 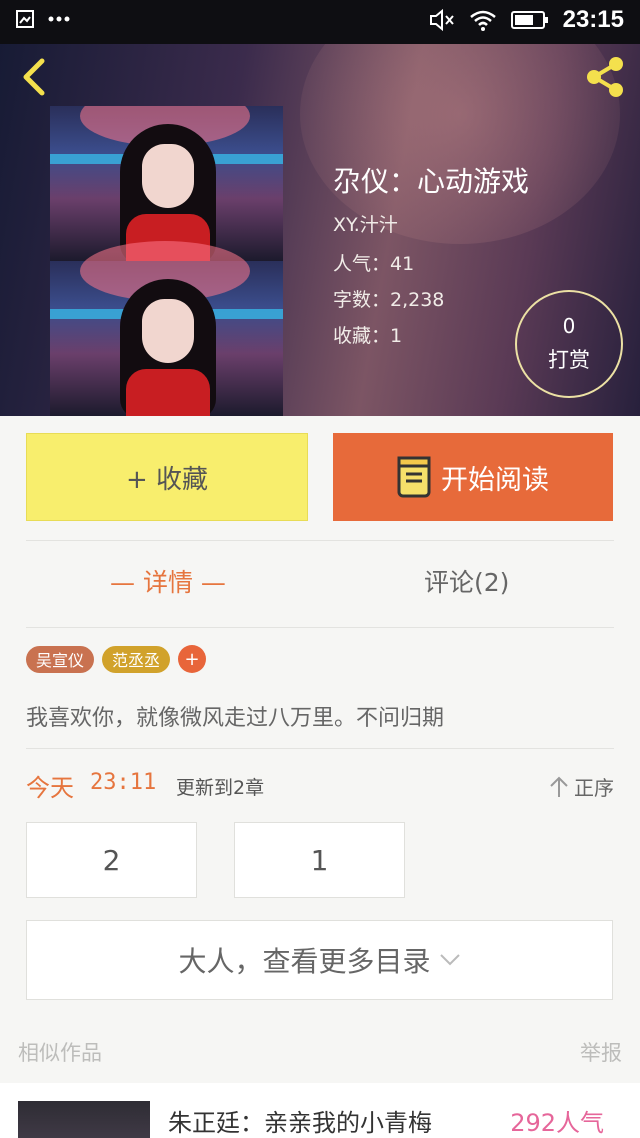 What do you see at coordinates (482, 20) in the screenshot?
I see `wifi-icon` at bounding box center [482, 20].